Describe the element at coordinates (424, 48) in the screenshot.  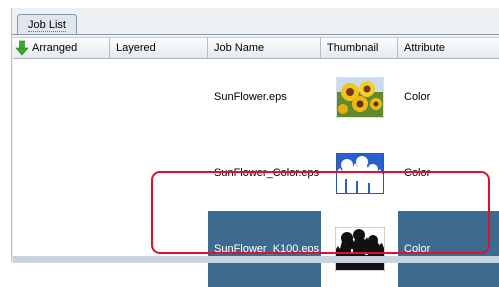
I see `column-label-attribute: Attribute` at that location.